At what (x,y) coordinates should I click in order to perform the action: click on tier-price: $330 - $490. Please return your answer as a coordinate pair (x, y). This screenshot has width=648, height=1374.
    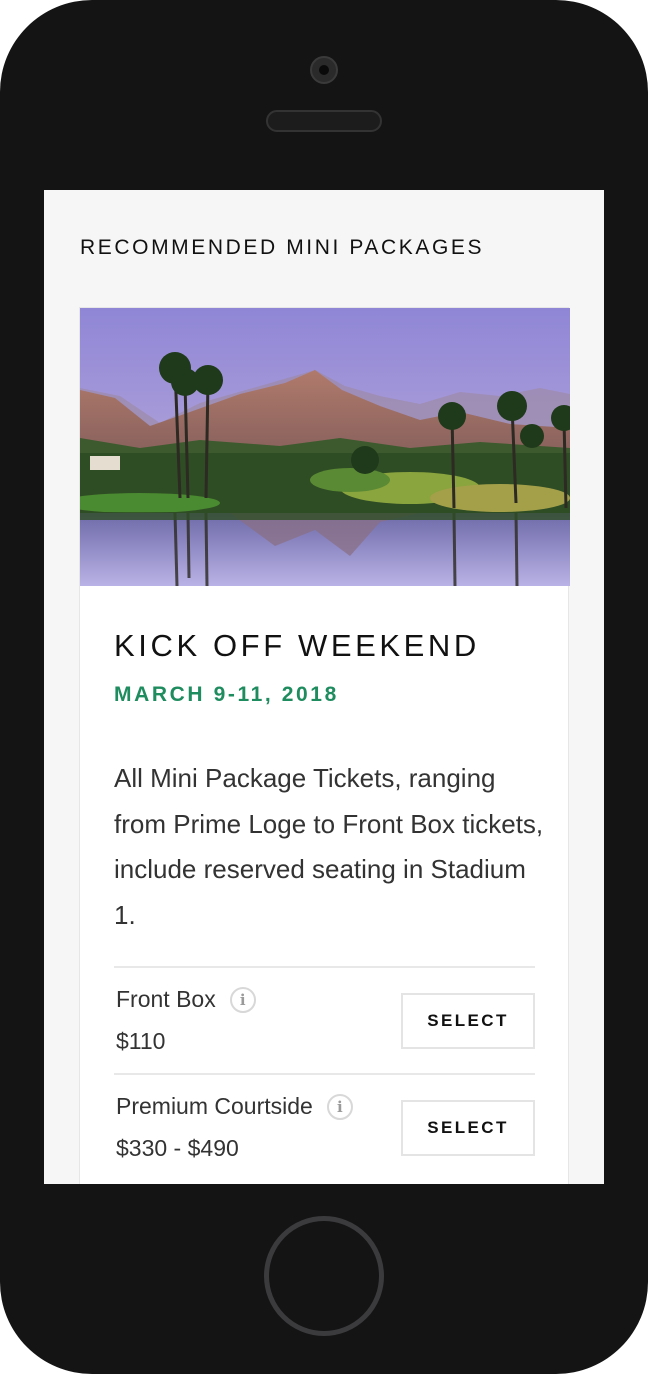
    Looking at the image, I should click on (177, 1148).